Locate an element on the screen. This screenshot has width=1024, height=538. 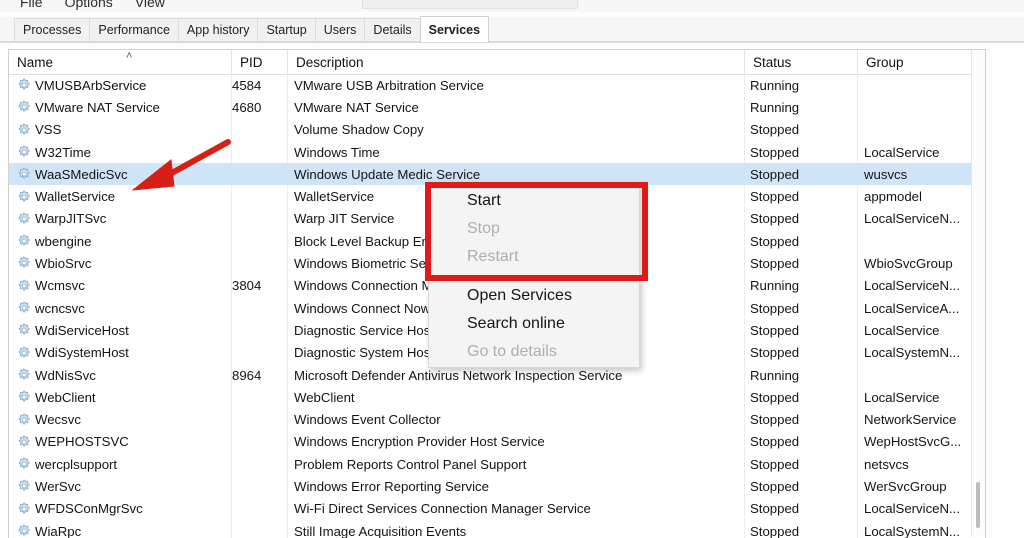
cell-description: Volume Shadow Copy is located at coordinates (359, 130).